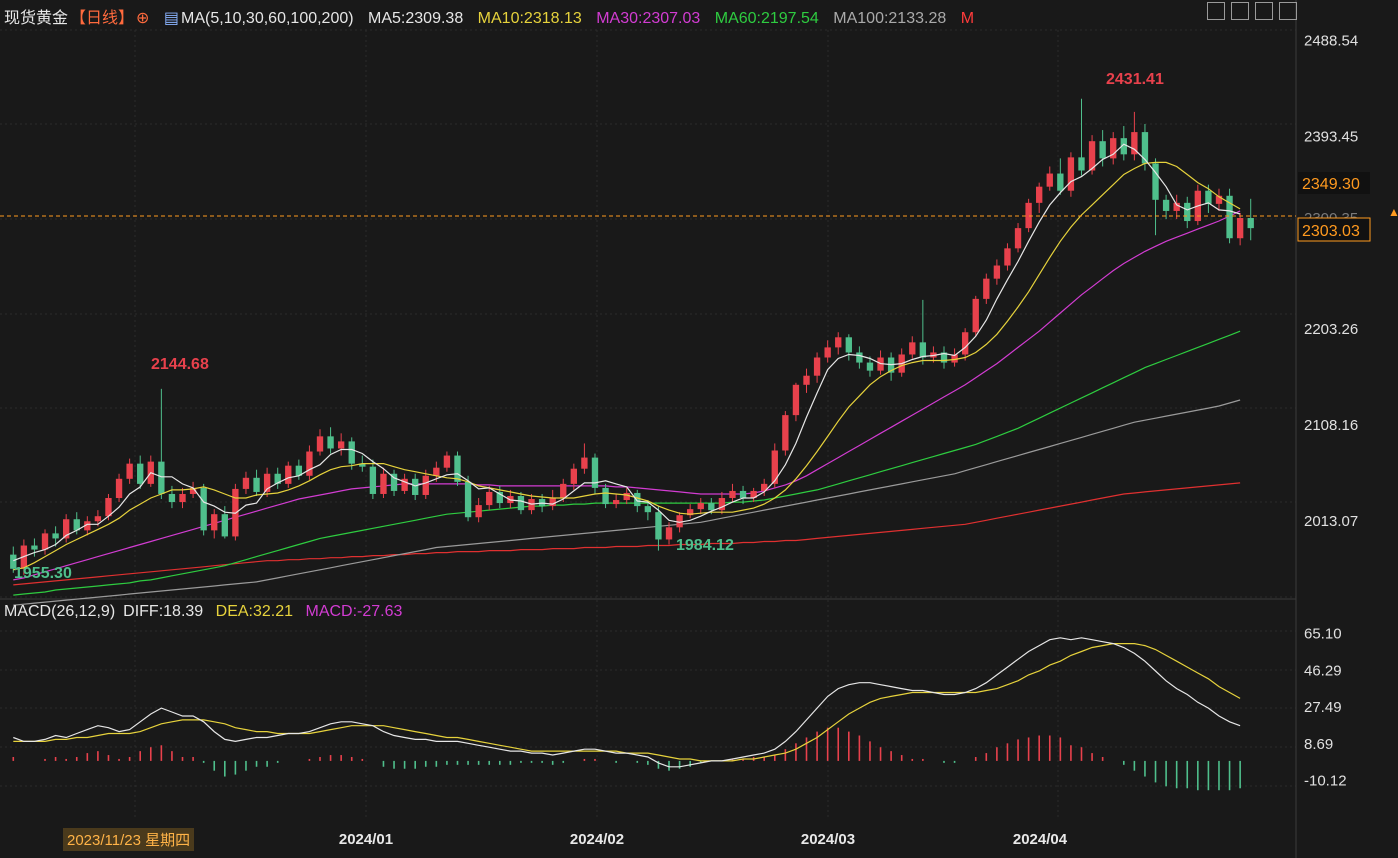 This screenshot has height=858, width=1398. What do you see at coordinates (1331, 521) in the screenshot?
I see `price-tick-label: 2013.07` at bounding box center [1331, 521].